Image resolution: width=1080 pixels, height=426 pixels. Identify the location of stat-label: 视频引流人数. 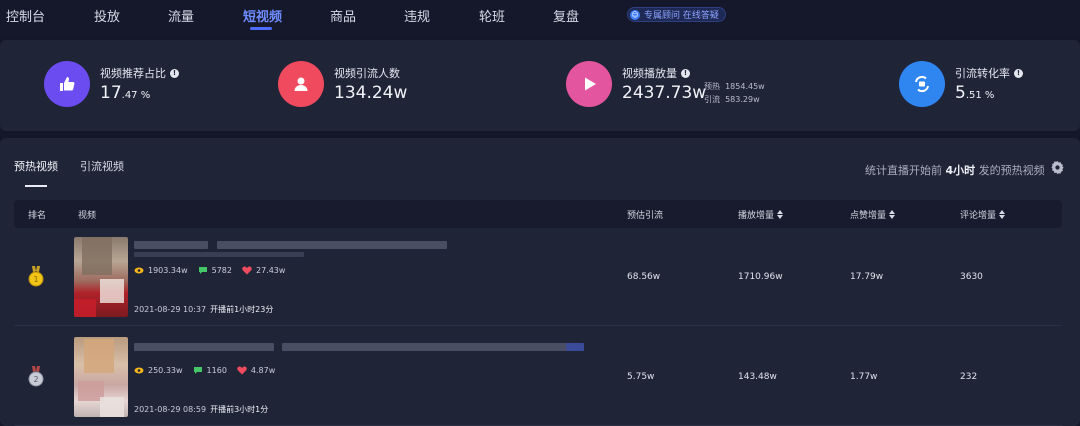
(367, 73).